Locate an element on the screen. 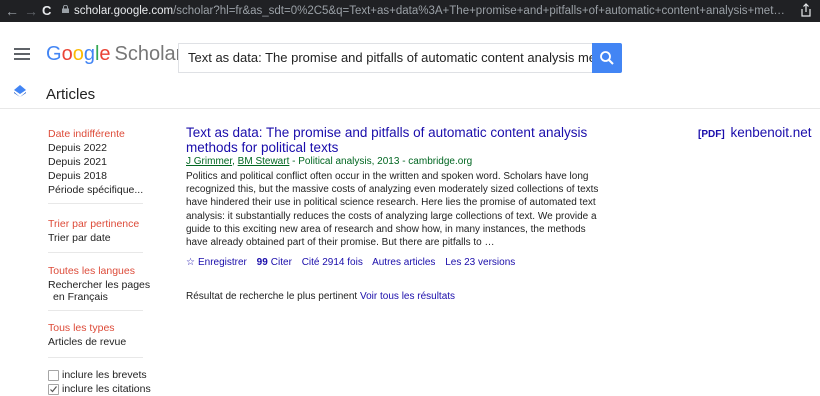  back-icon: ← is located at coordinates (12, 11).